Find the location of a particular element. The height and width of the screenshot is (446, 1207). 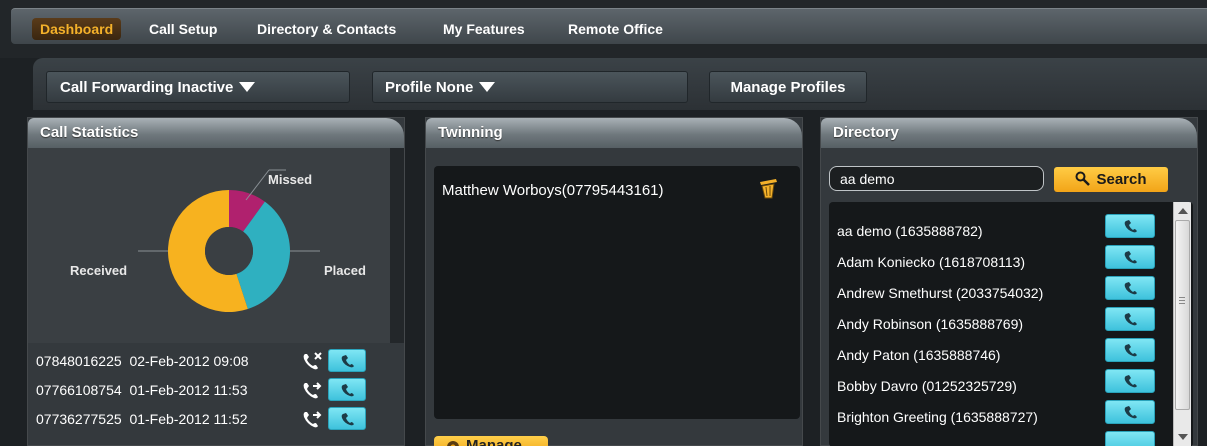

manage-profiles-button: Manage Profiles is located at coordinates (788, 87).